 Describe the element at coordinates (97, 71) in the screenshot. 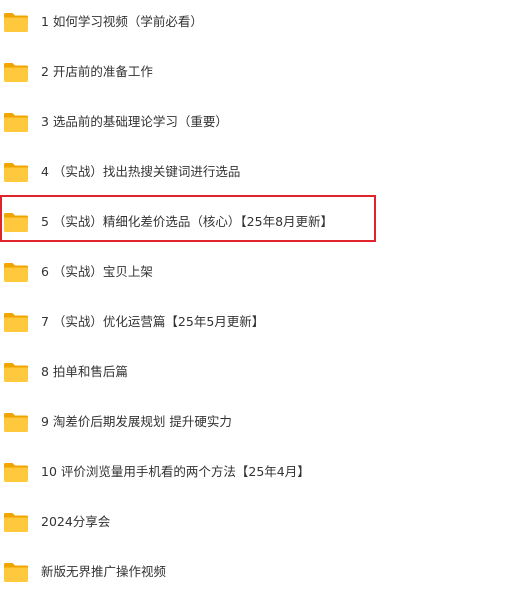

I see `folder-name: 2 开店前的准备工作` at that location.